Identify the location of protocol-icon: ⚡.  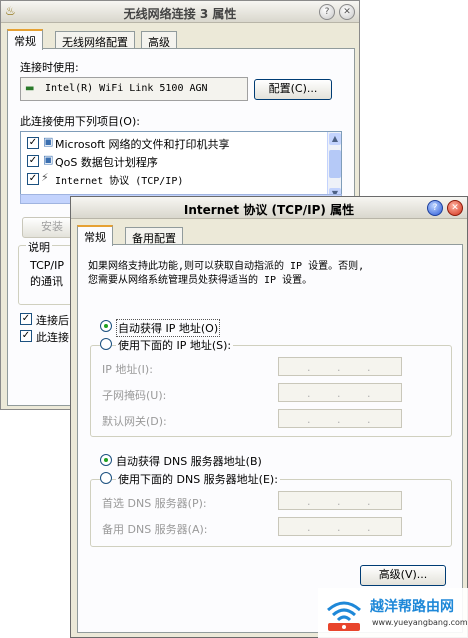
(45, 177).